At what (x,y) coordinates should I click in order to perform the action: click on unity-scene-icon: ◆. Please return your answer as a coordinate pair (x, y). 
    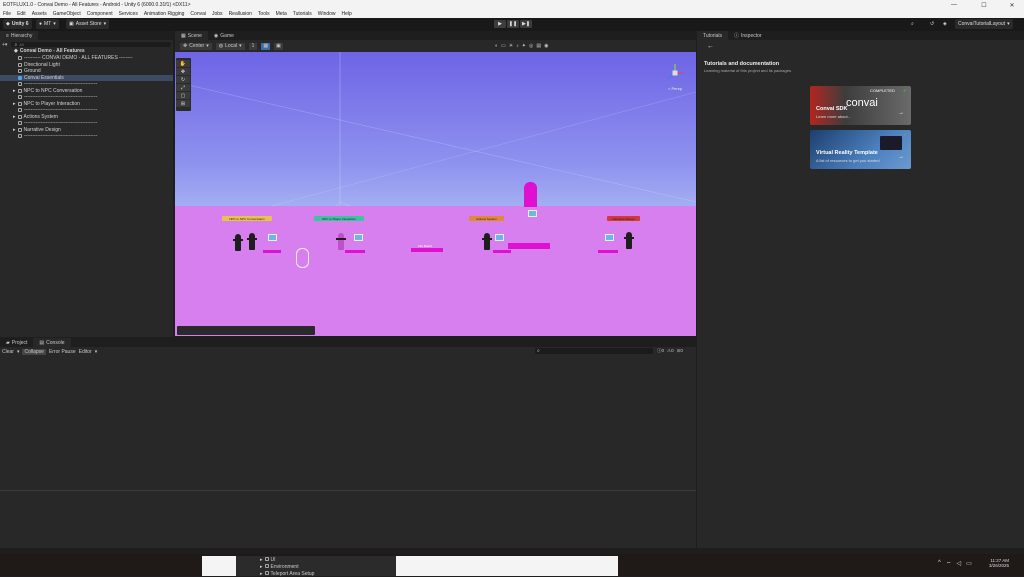
    Looking at the image, I should click on (16, 51).